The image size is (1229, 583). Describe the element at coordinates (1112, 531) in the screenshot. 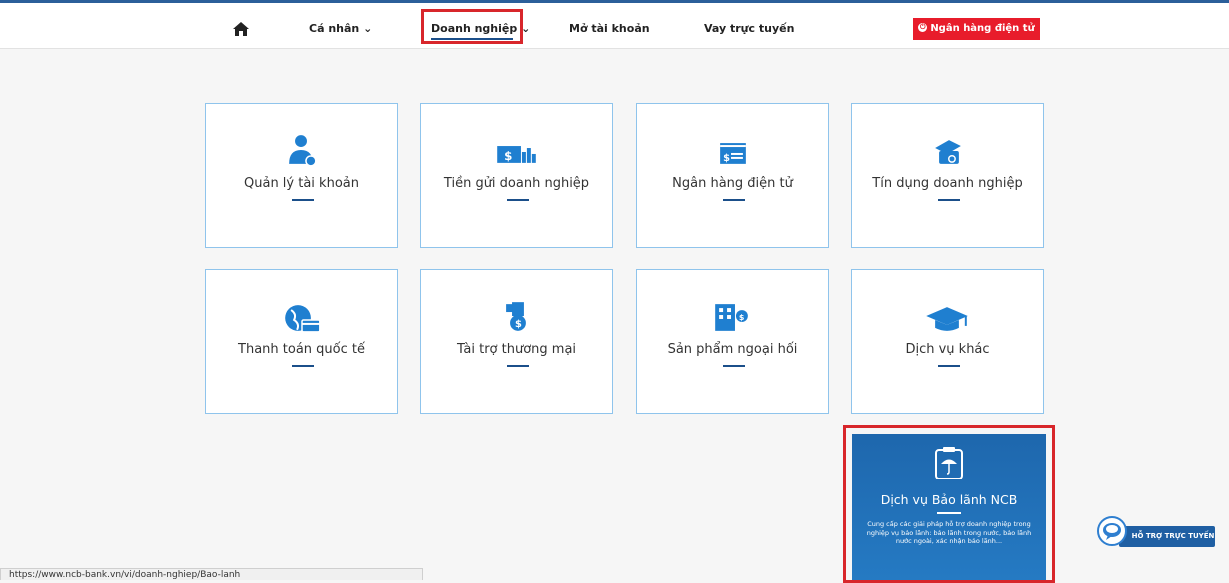

I see `chat-bubble-icon` at that location.